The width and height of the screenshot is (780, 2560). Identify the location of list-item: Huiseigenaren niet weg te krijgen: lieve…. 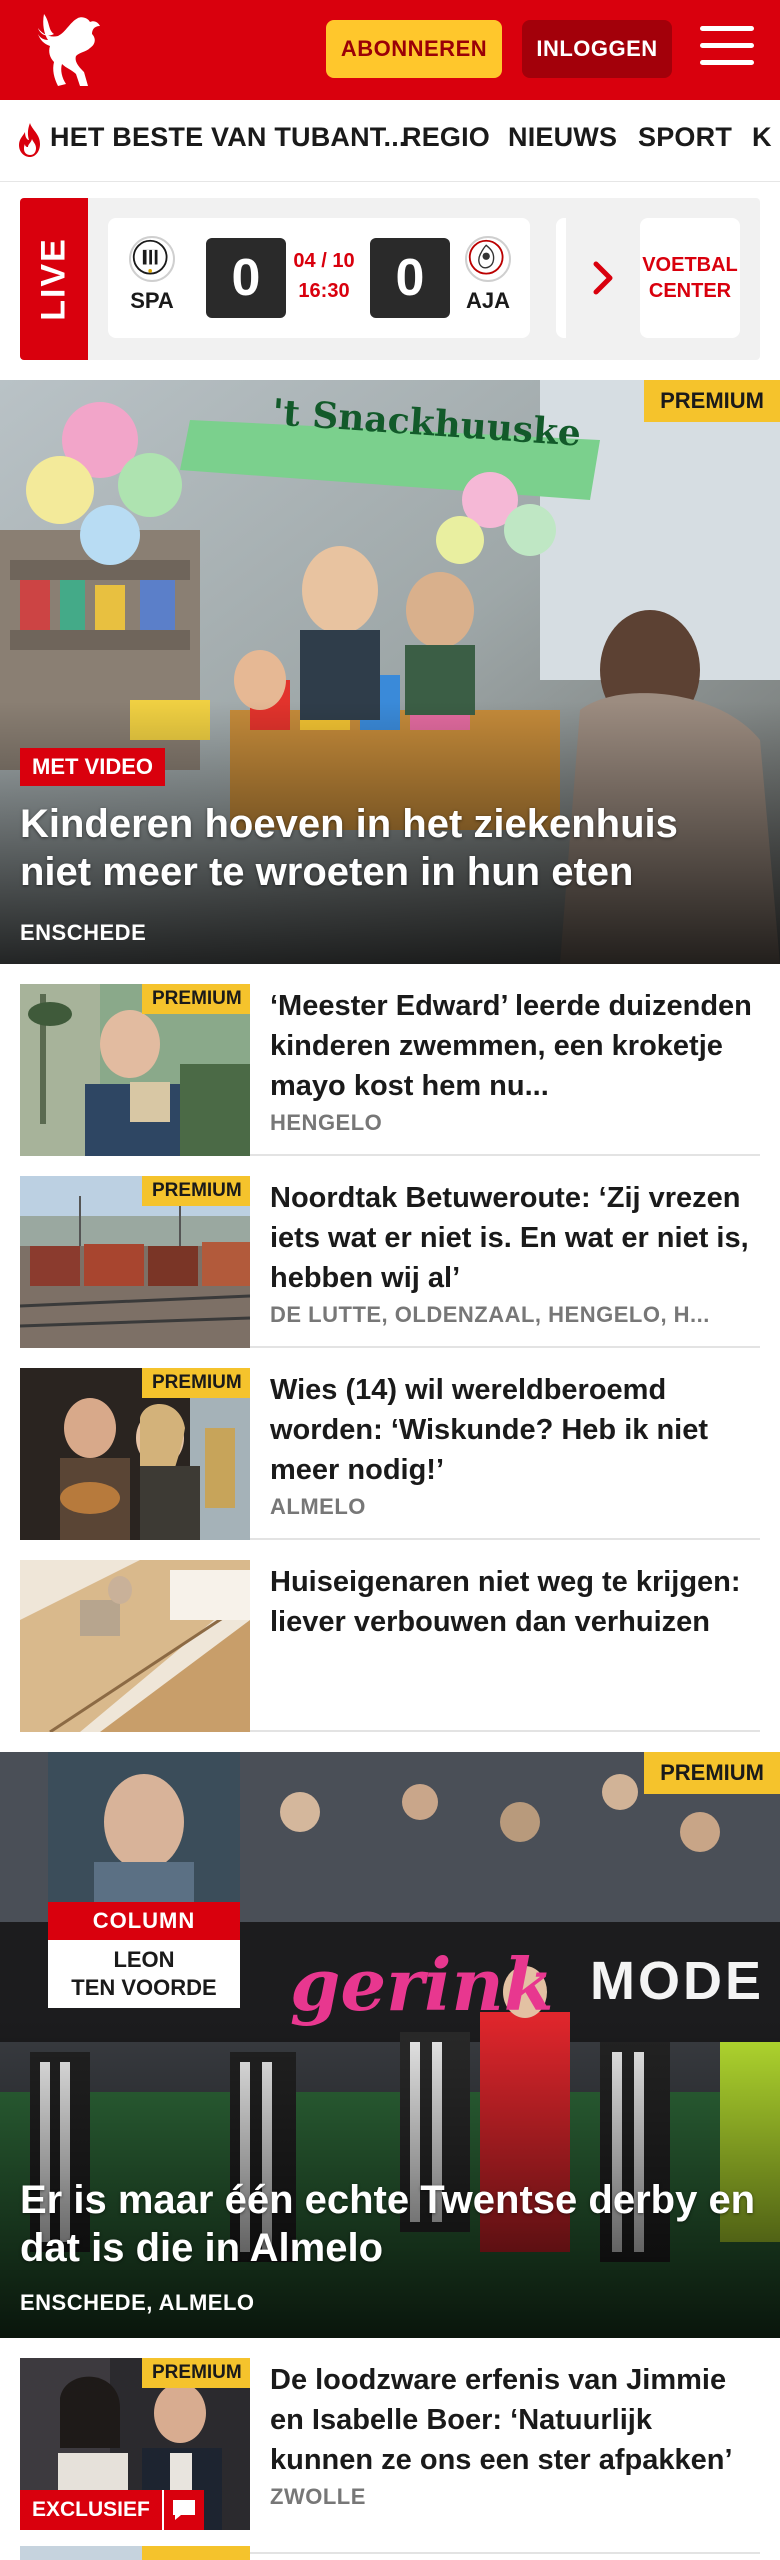
(390, 1636).